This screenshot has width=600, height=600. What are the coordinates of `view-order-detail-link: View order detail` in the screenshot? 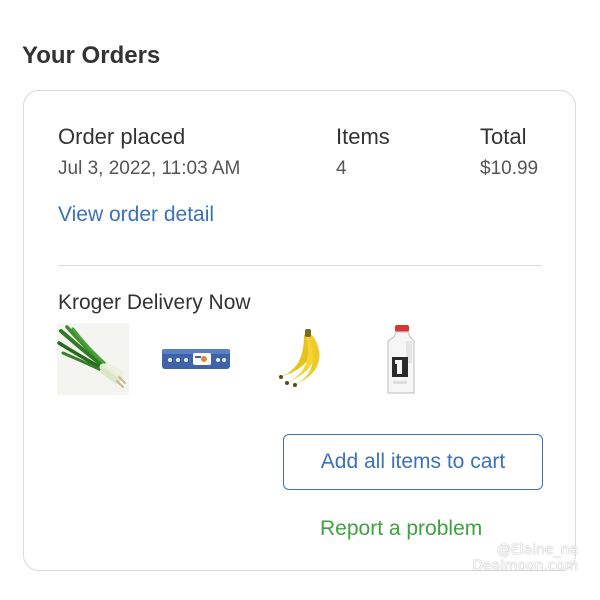 It's located at (136, 215).